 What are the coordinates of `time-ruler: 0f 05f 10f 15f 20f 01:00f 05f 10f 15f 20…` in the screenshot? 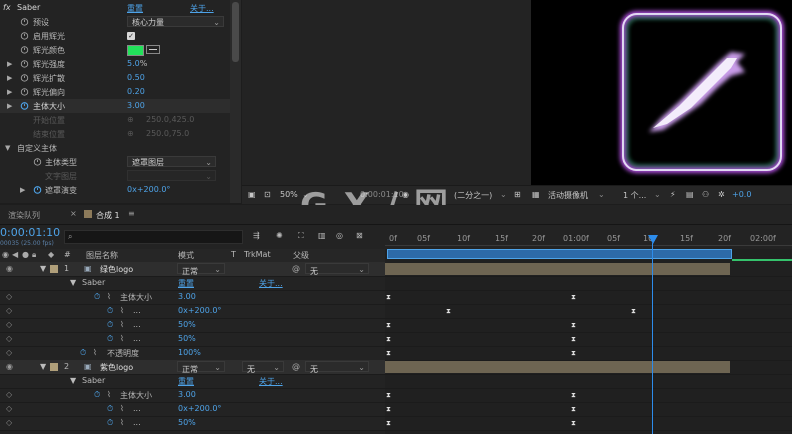 It's located at (588, 237).